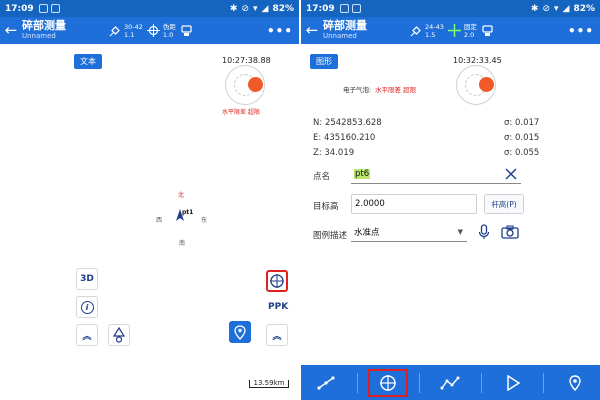  I want to click on satellite-status: 24-43 1.5, so click(426, 31).